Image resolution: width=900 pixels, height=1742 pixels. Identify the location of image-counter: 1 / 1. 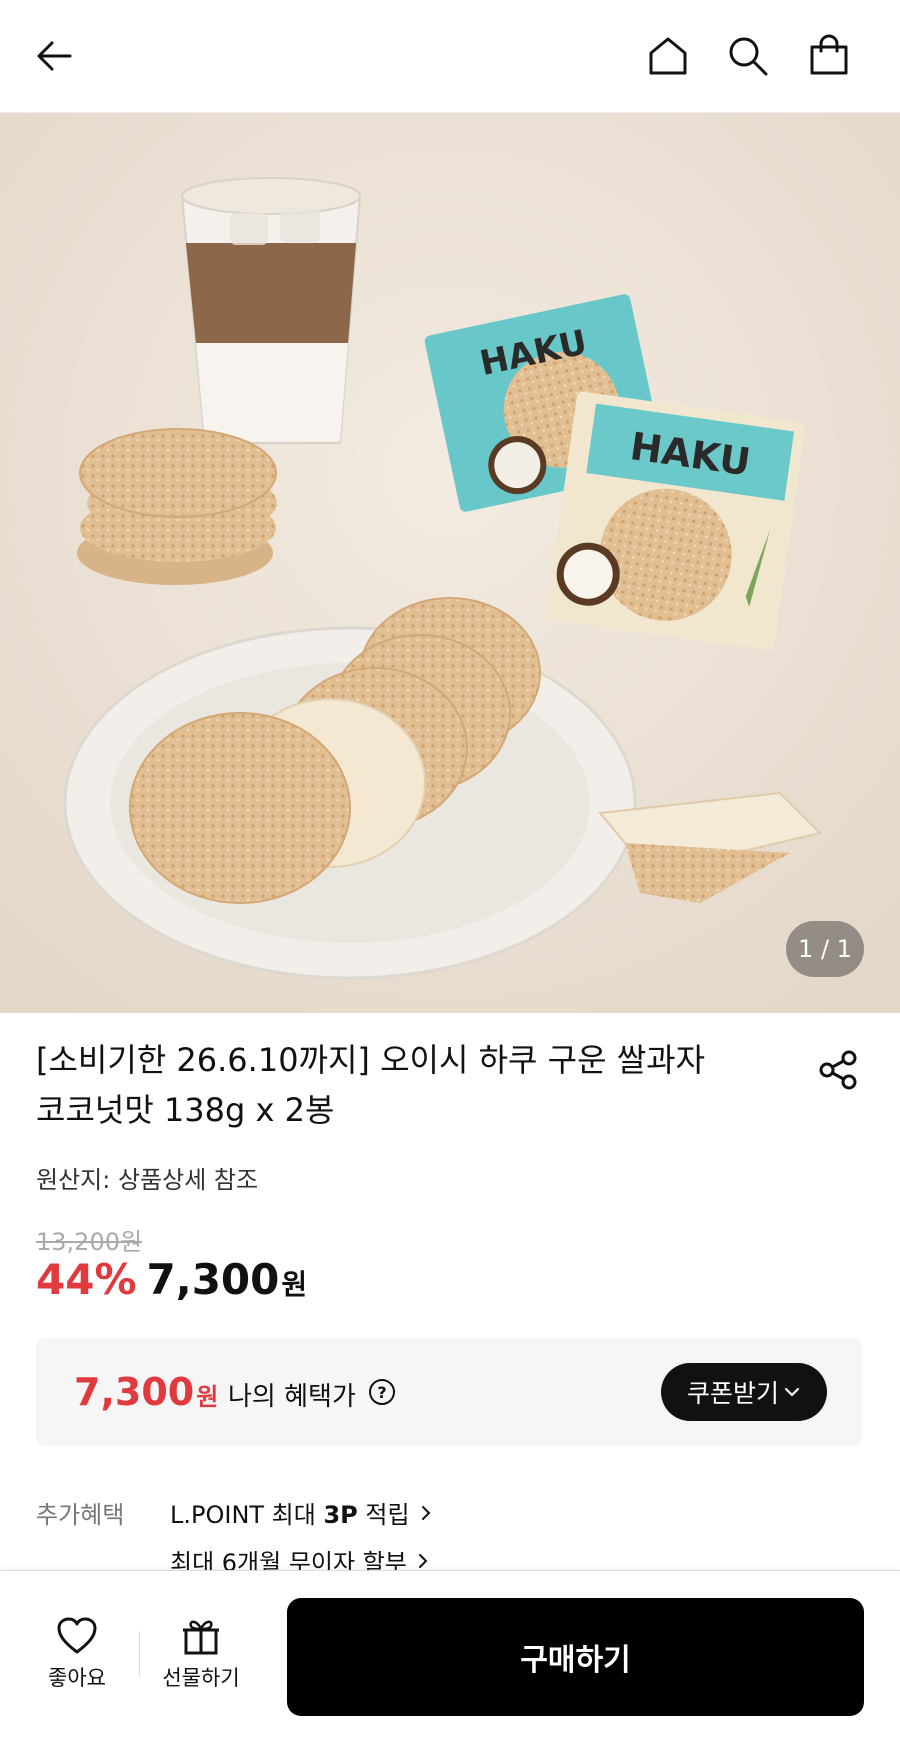
(825, 949).